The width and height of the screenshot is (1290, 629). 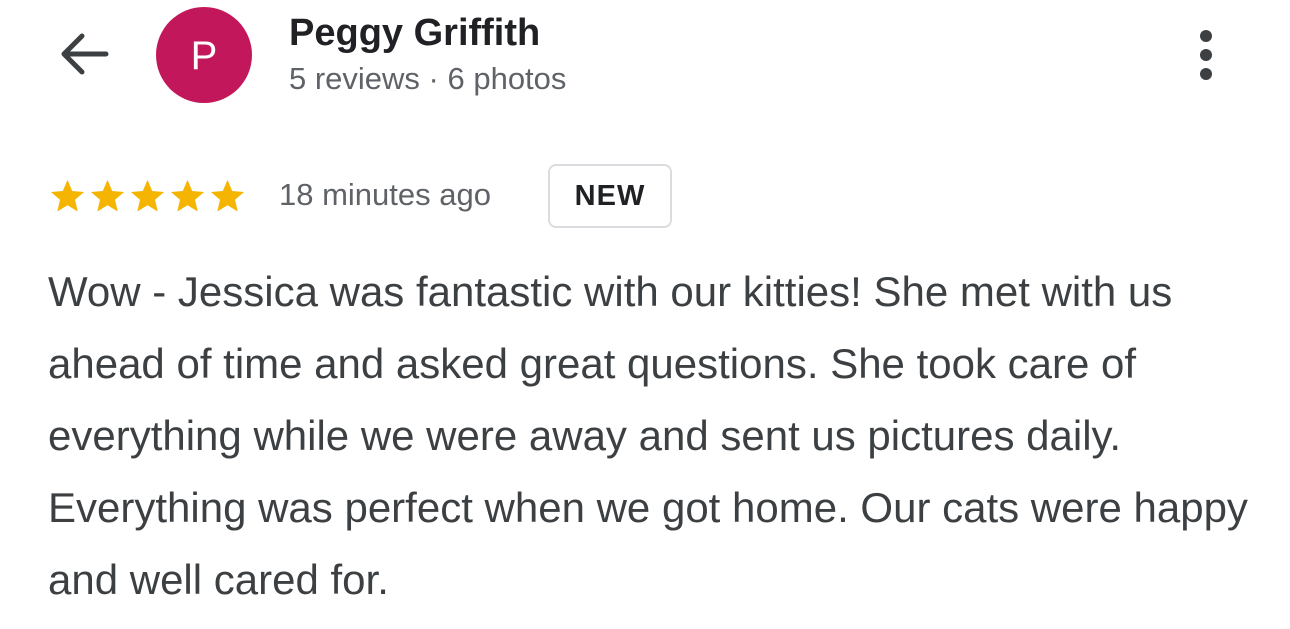 I want to click on back-button, so click(x=83, y=54).